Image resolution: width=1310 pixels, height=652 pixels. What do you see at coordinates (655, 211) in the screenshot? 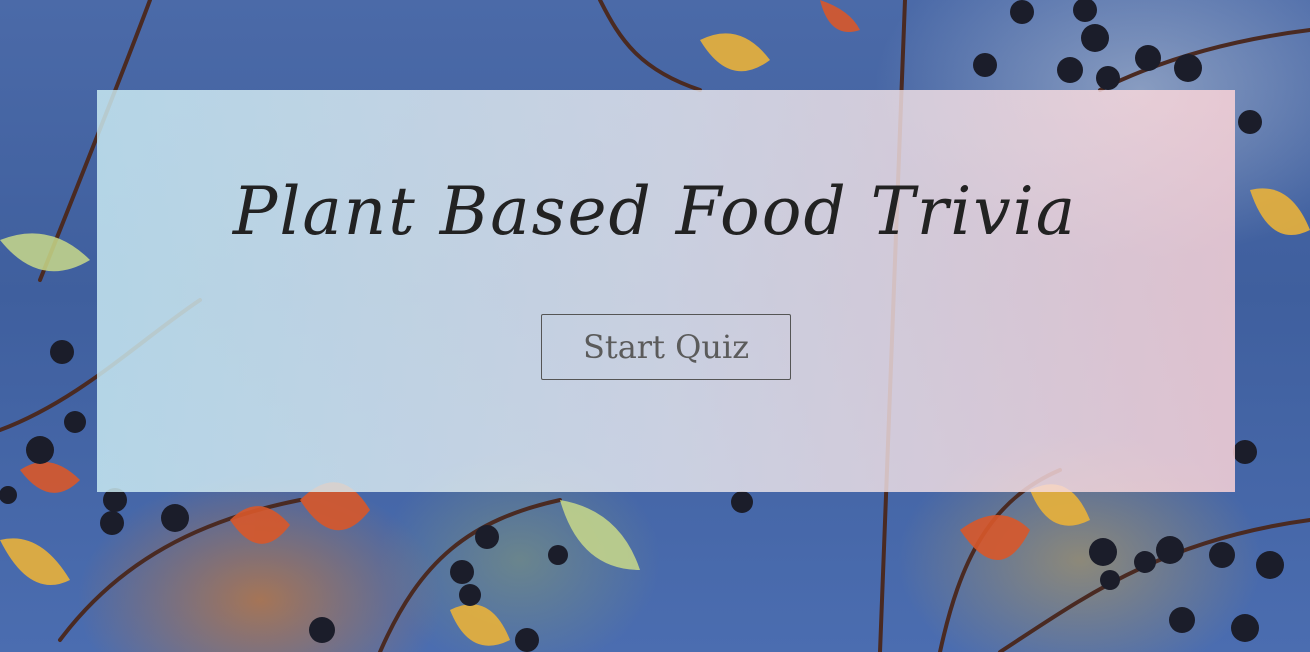
I see `page-title: Plant Based Food Trivia` at bounding box center [655, 211].